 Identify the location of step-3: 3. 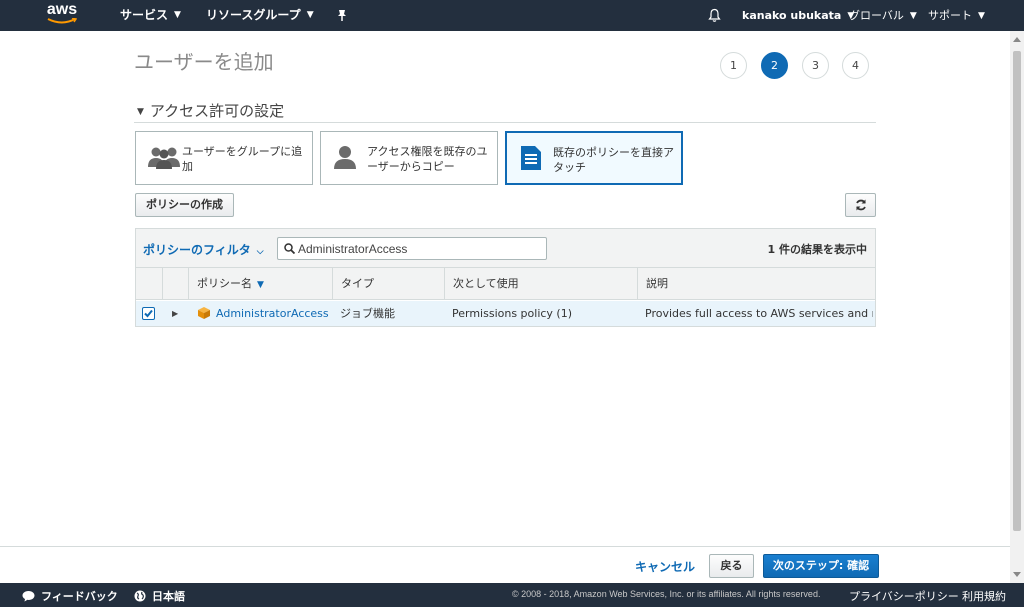
(815, 65).